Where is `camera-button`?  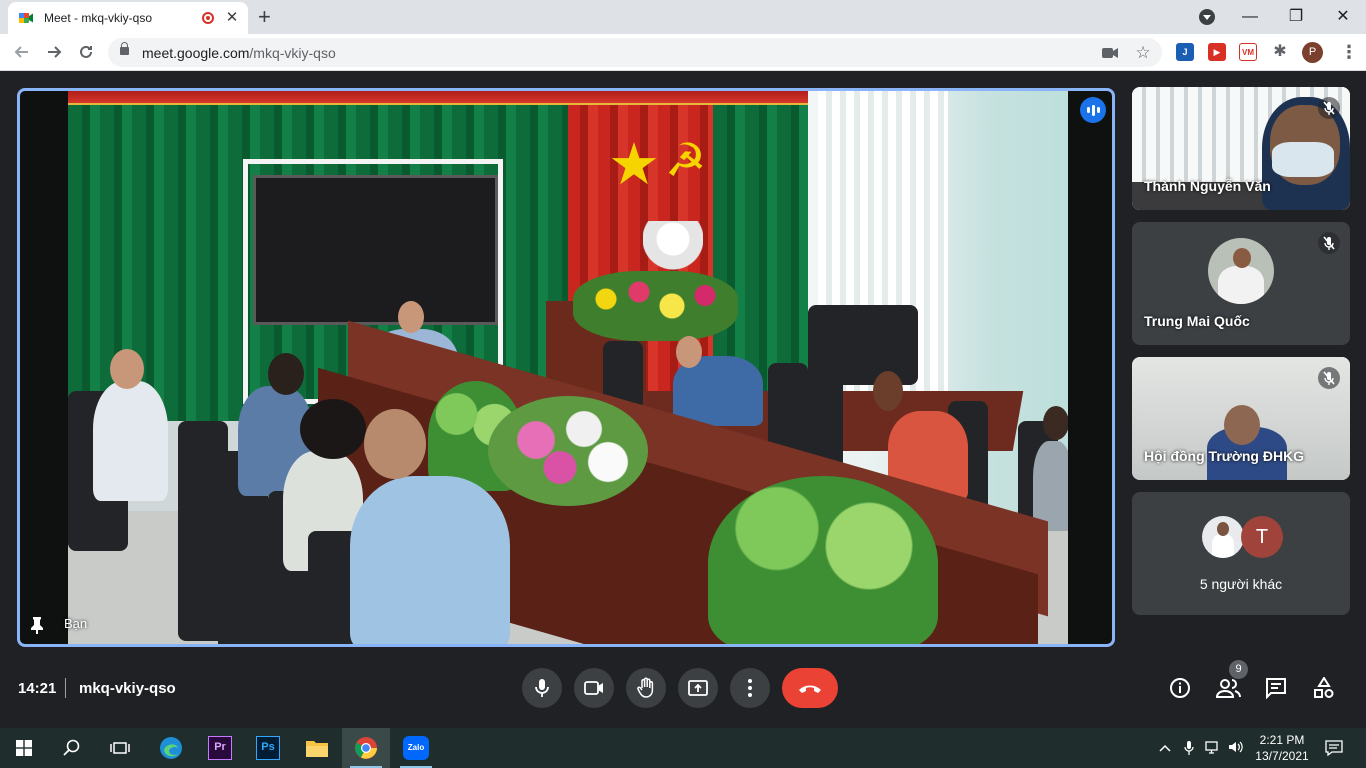 camera-button is located at coordinates (594, 688).